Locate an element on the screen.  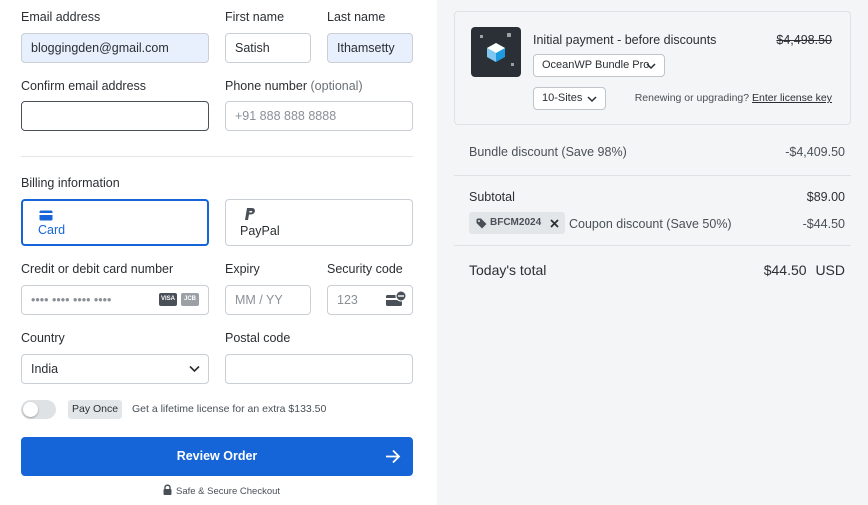
country-value: India is located at coordinates (45, 369).